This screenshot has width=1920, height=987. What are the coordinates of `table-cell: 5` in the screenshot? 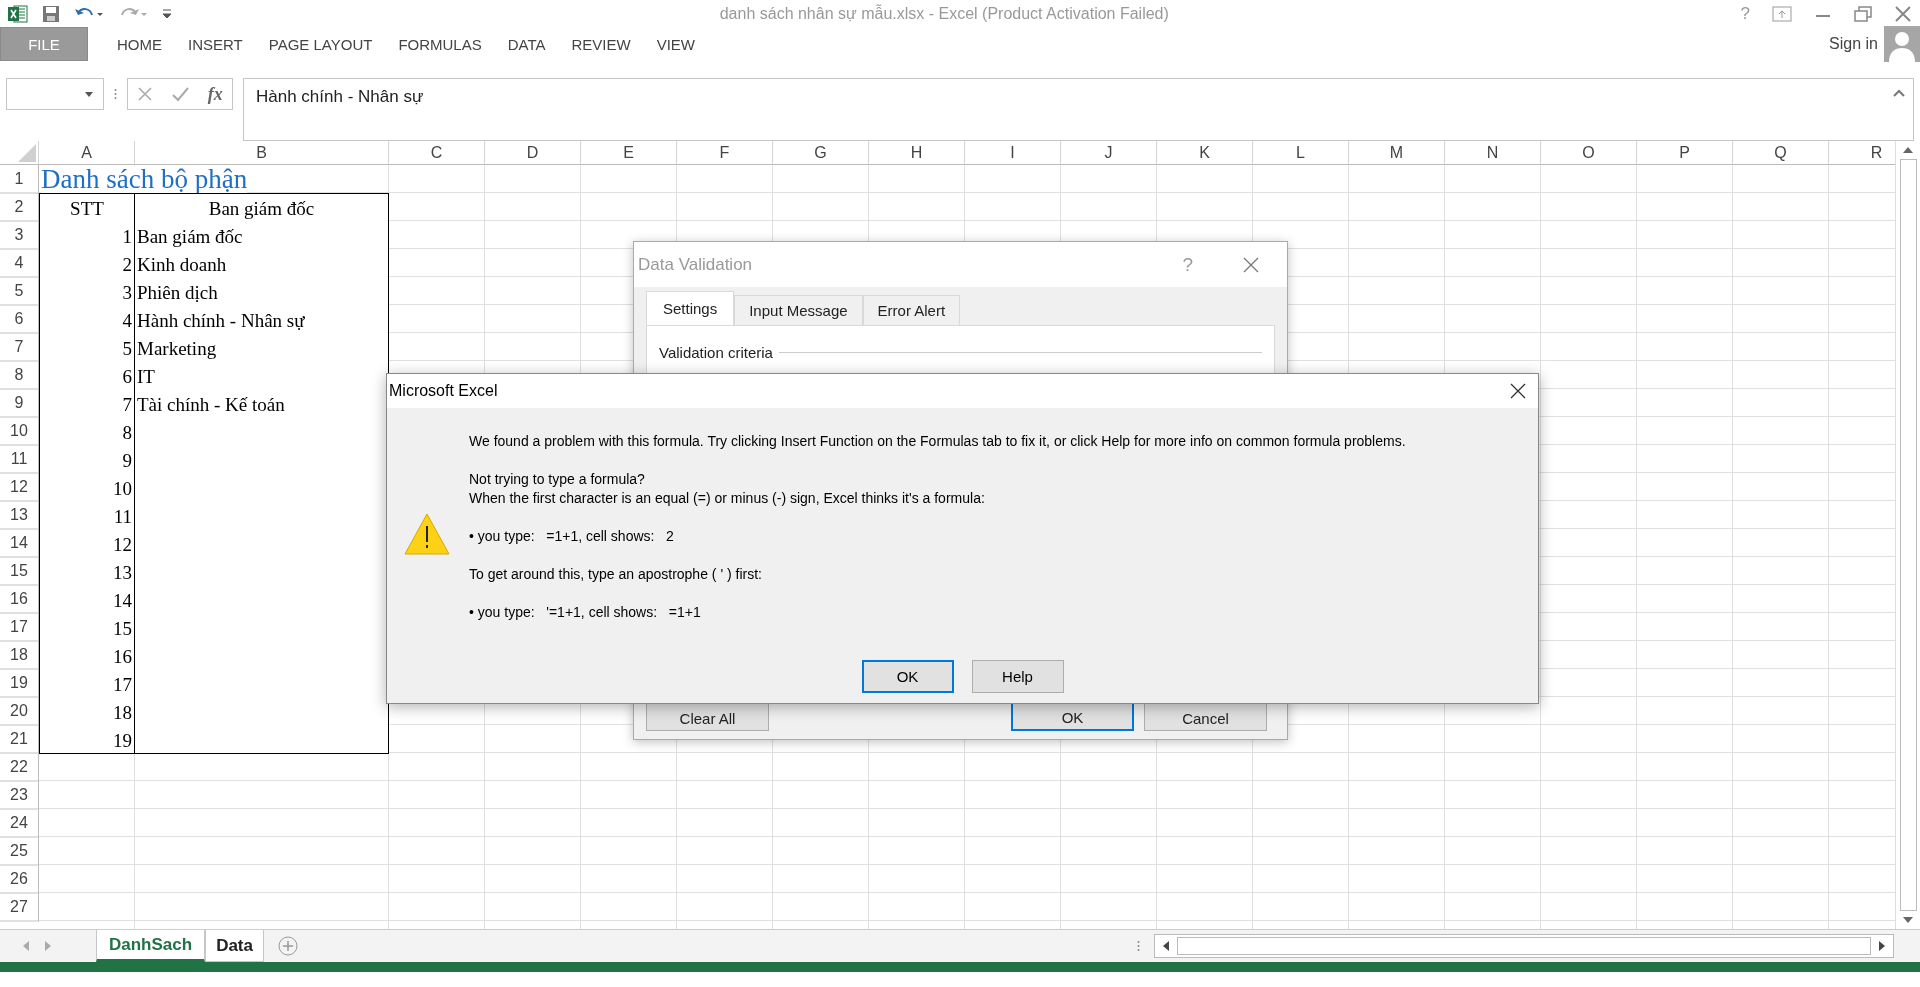 It's located at (127, 349).